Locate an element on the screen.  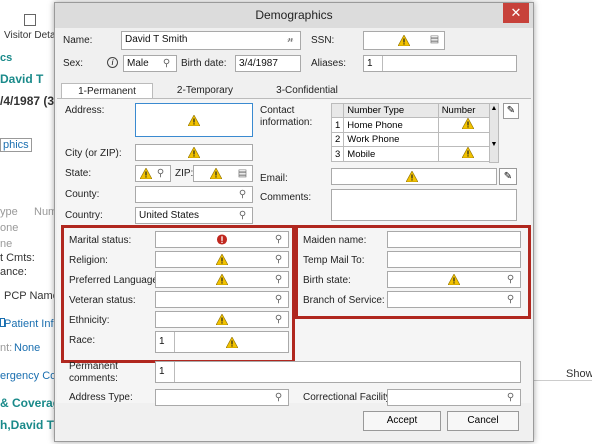
race-label: Race: is located at coordinates (82, 340).